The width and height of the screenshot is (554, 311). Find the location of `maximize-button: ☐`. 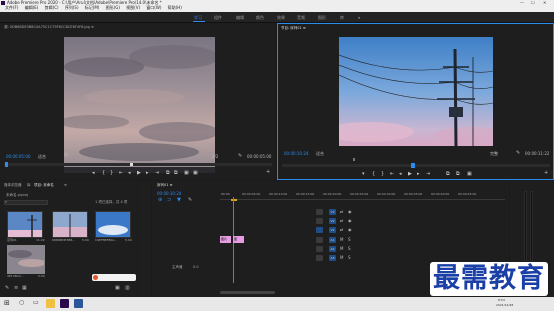

maximize-button: ☐ is located at coordinates (533, 3).